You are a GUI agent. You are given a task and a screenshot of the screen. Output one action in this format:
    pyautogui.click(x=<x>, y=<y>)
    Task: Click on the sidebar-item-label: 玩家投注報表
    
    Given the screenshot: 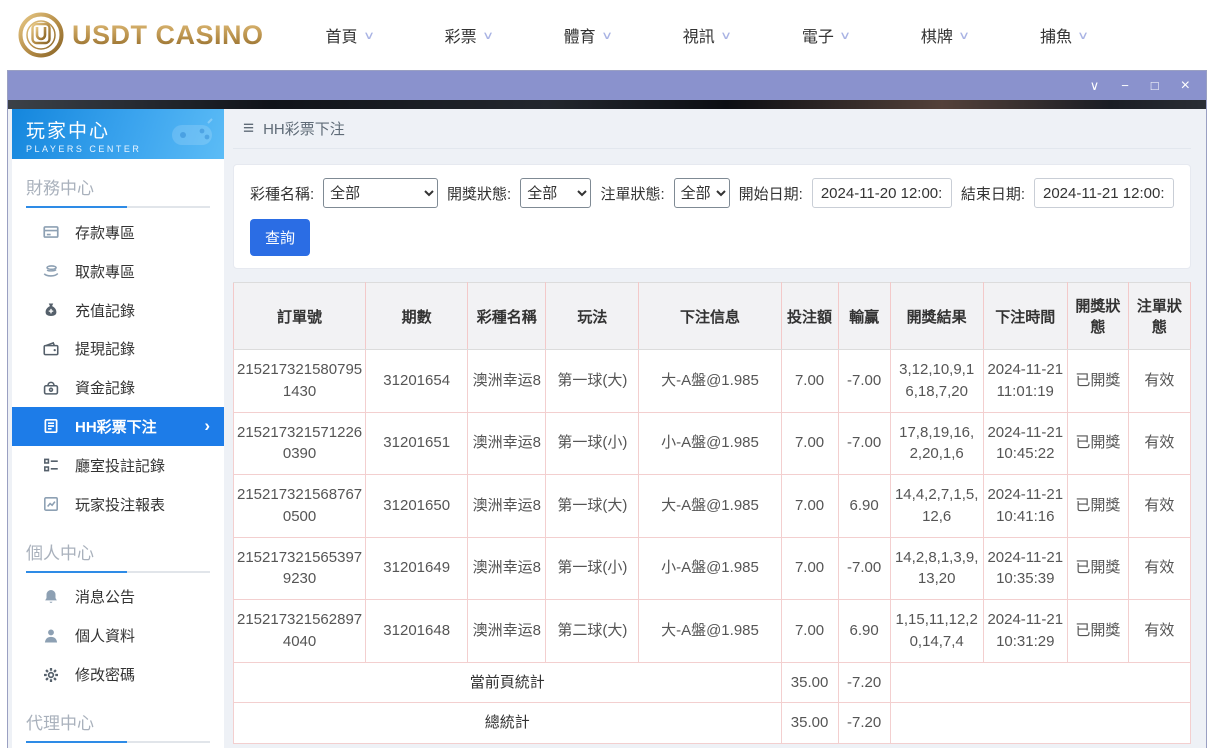 What is the action you would take?
    pyautogui.click(x=120, y=505)
    